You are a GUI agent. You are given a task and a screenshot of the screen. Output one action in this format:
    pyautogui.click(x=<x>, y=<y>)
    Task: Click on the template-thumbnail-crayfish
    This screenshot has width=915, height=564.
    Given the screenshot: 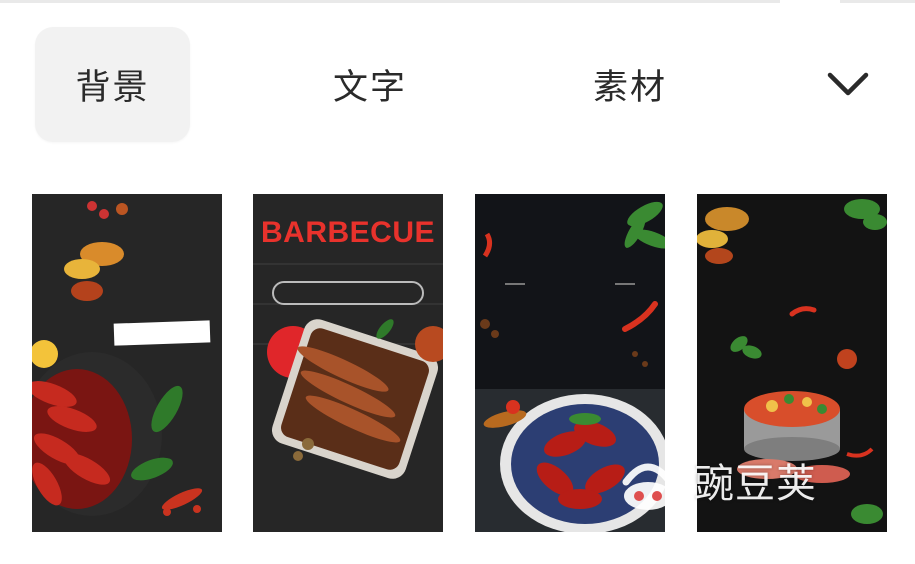 What is the action you would take?
    pyautogui.click(x=127, y=363)
    